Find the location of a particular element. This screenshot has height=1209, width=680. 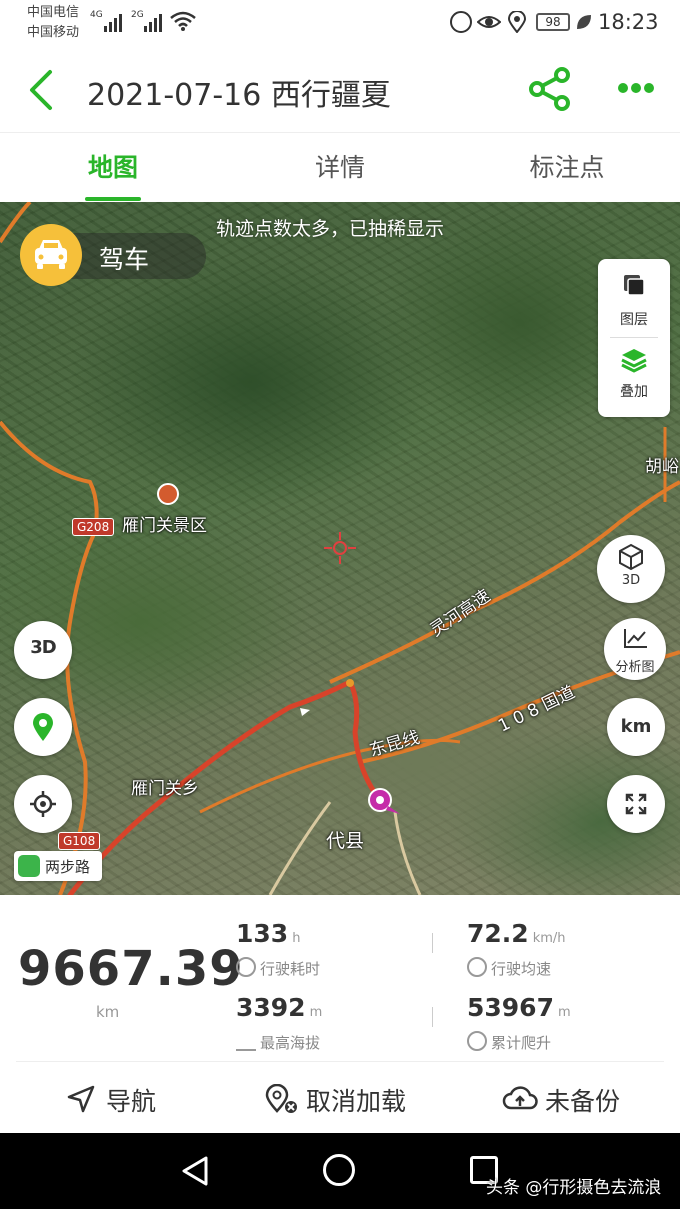

track-simplified-banner: 轨迹点数太多，已抽稀显示 is located at coordinates (330, 229).